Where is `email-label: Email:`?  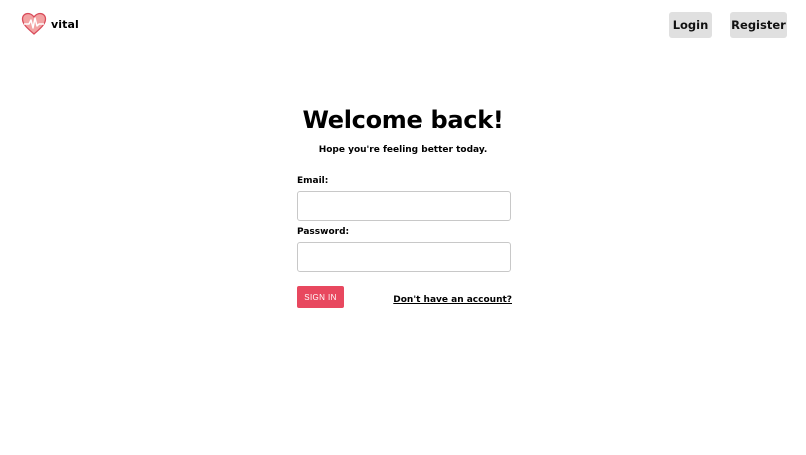 email-label: Email: is located at coordinates (313, 181).